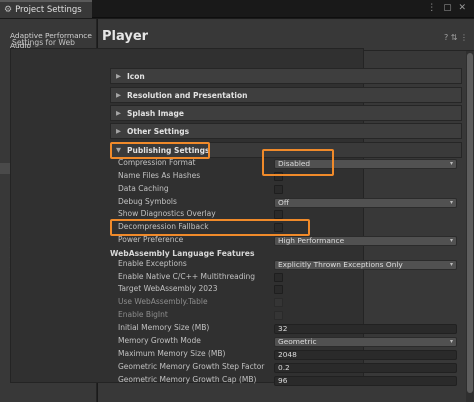 The height and width of the screenshot is (402, 474). What do you see at coordinates (365, 202) in the screenshot?
I see `debug-symbols-dropdown: Off ▾` at bounding box center [365, 202].